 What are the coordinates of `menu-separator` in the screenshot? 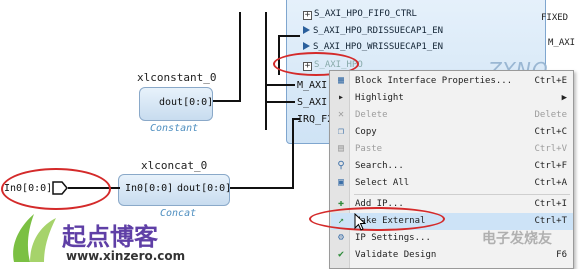 It's located at (462, 194).